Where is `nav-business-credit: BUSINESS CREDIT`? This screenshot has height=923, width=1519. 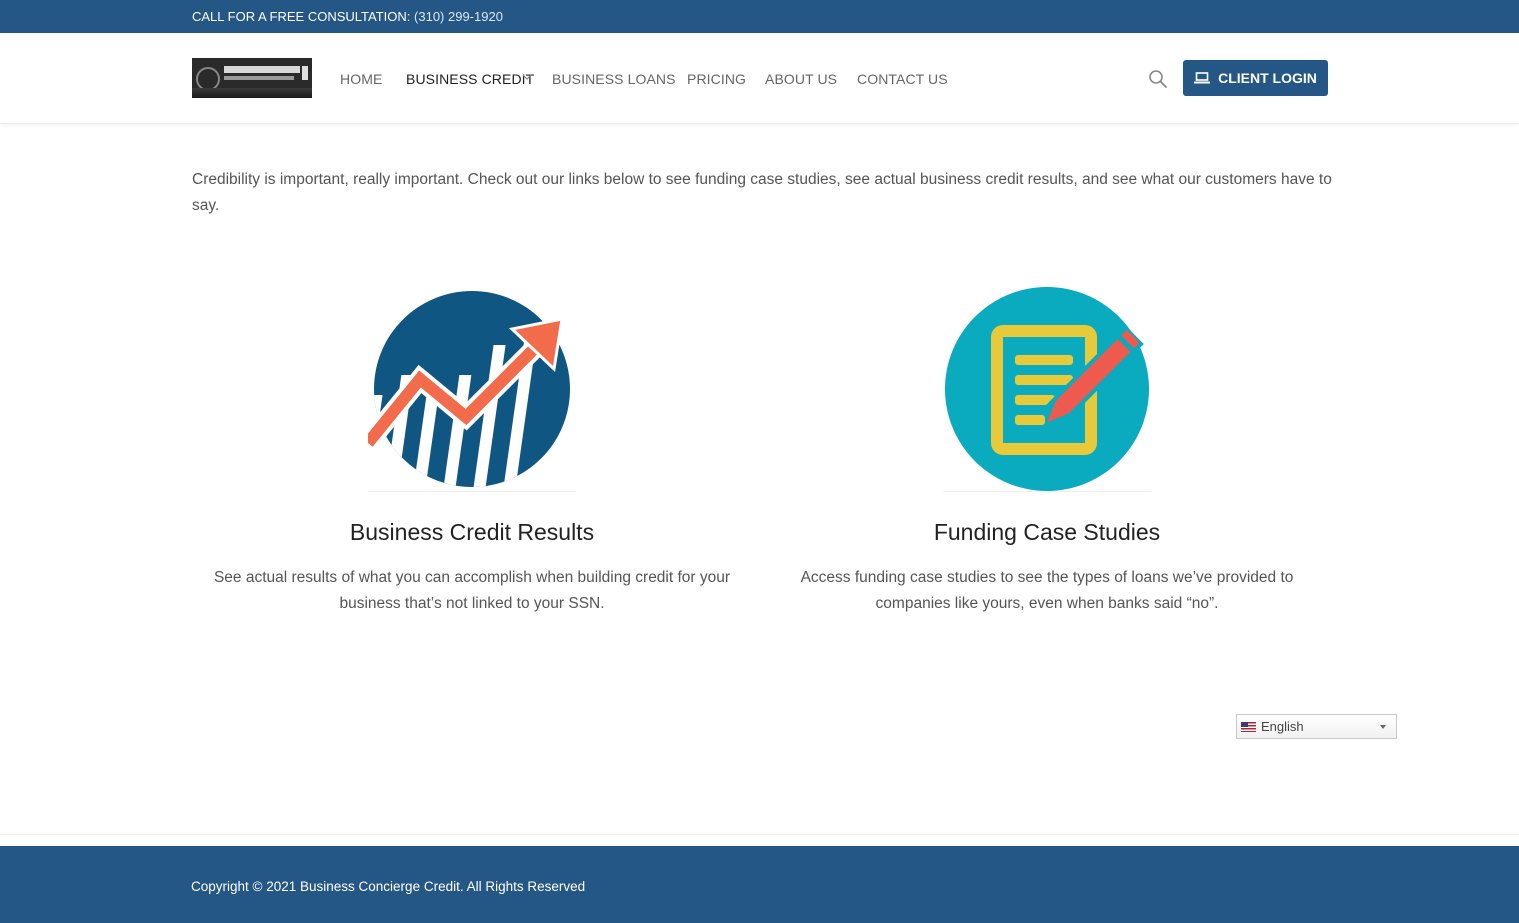 nav-business-credit: BUSINESS CREDIT is located at coordinates (470, 79).